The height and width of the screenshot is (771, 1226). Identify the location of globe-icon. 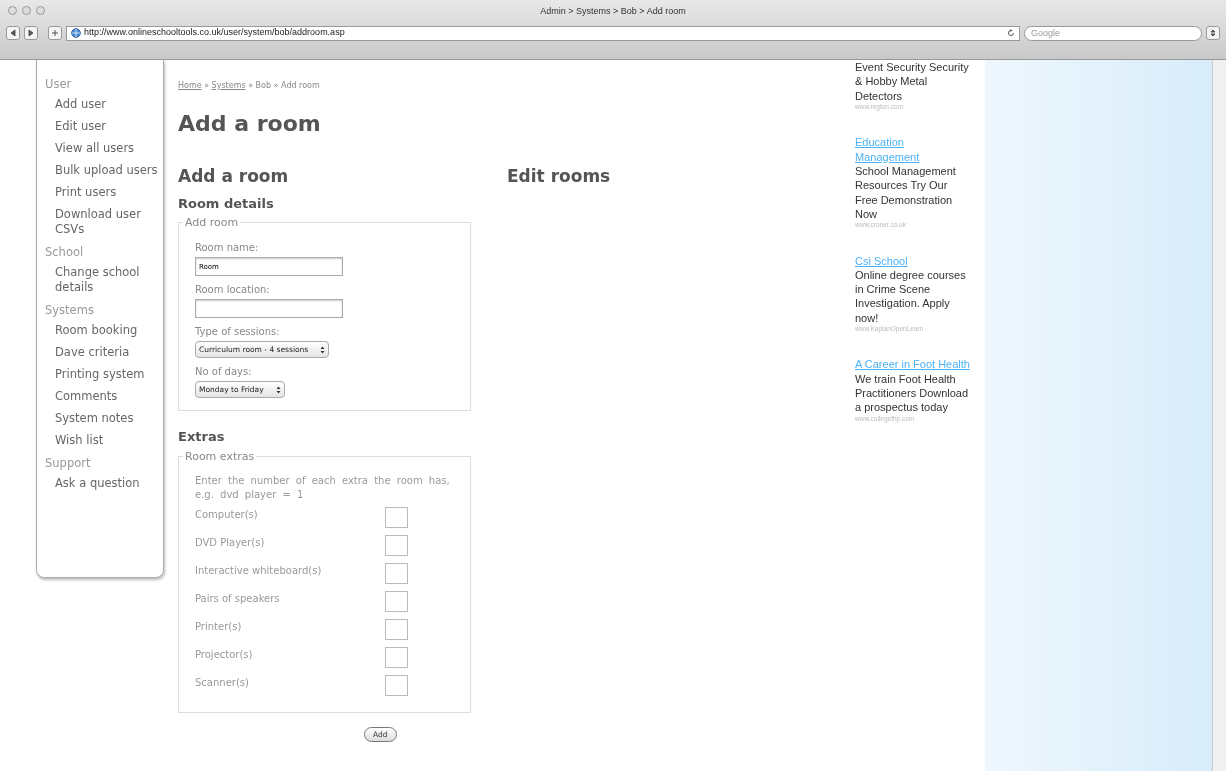
(76, 33).